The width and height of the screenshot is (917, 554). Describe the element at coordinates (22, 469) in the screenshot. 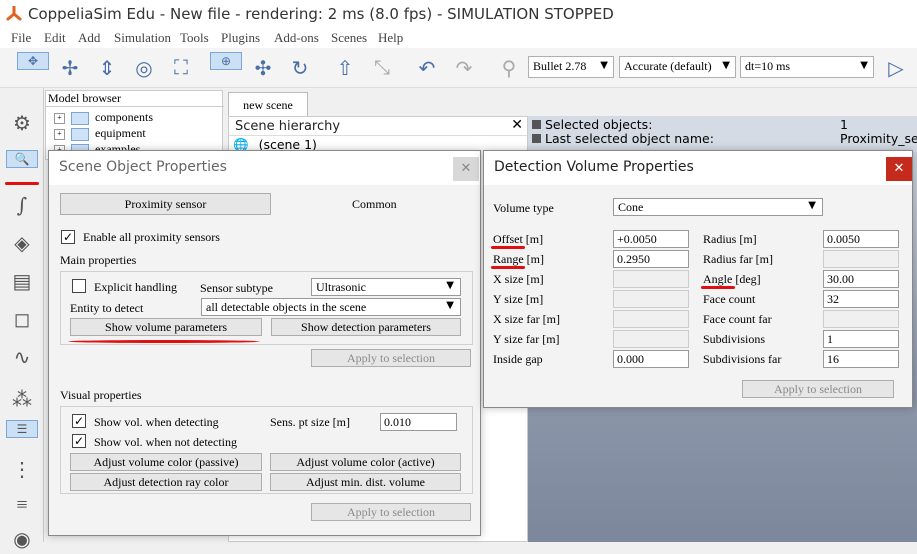

I see `scene-hierarchy-icon: ⋮` at that location.